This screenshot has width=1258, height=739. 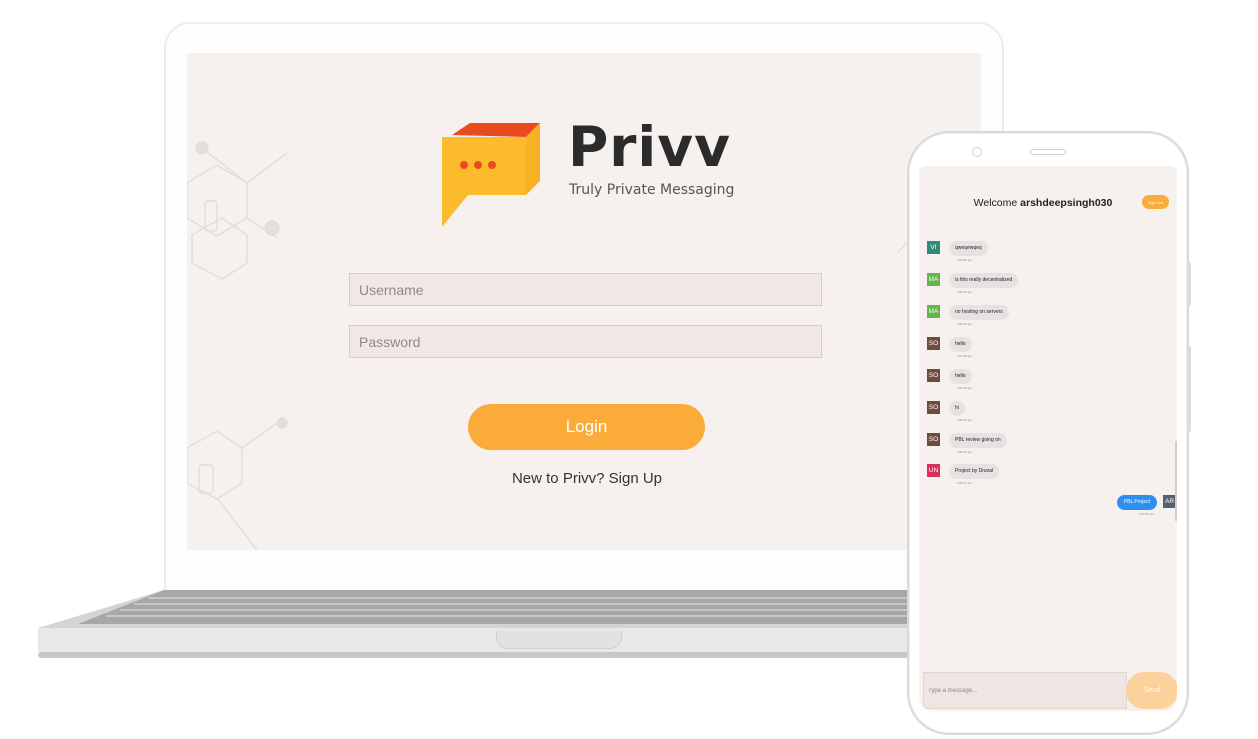 What do you see at coordinates (1146, 514) in the screenshot?
I see `message-time: 4:02:31 pm` at bounding box center [1146, 514].